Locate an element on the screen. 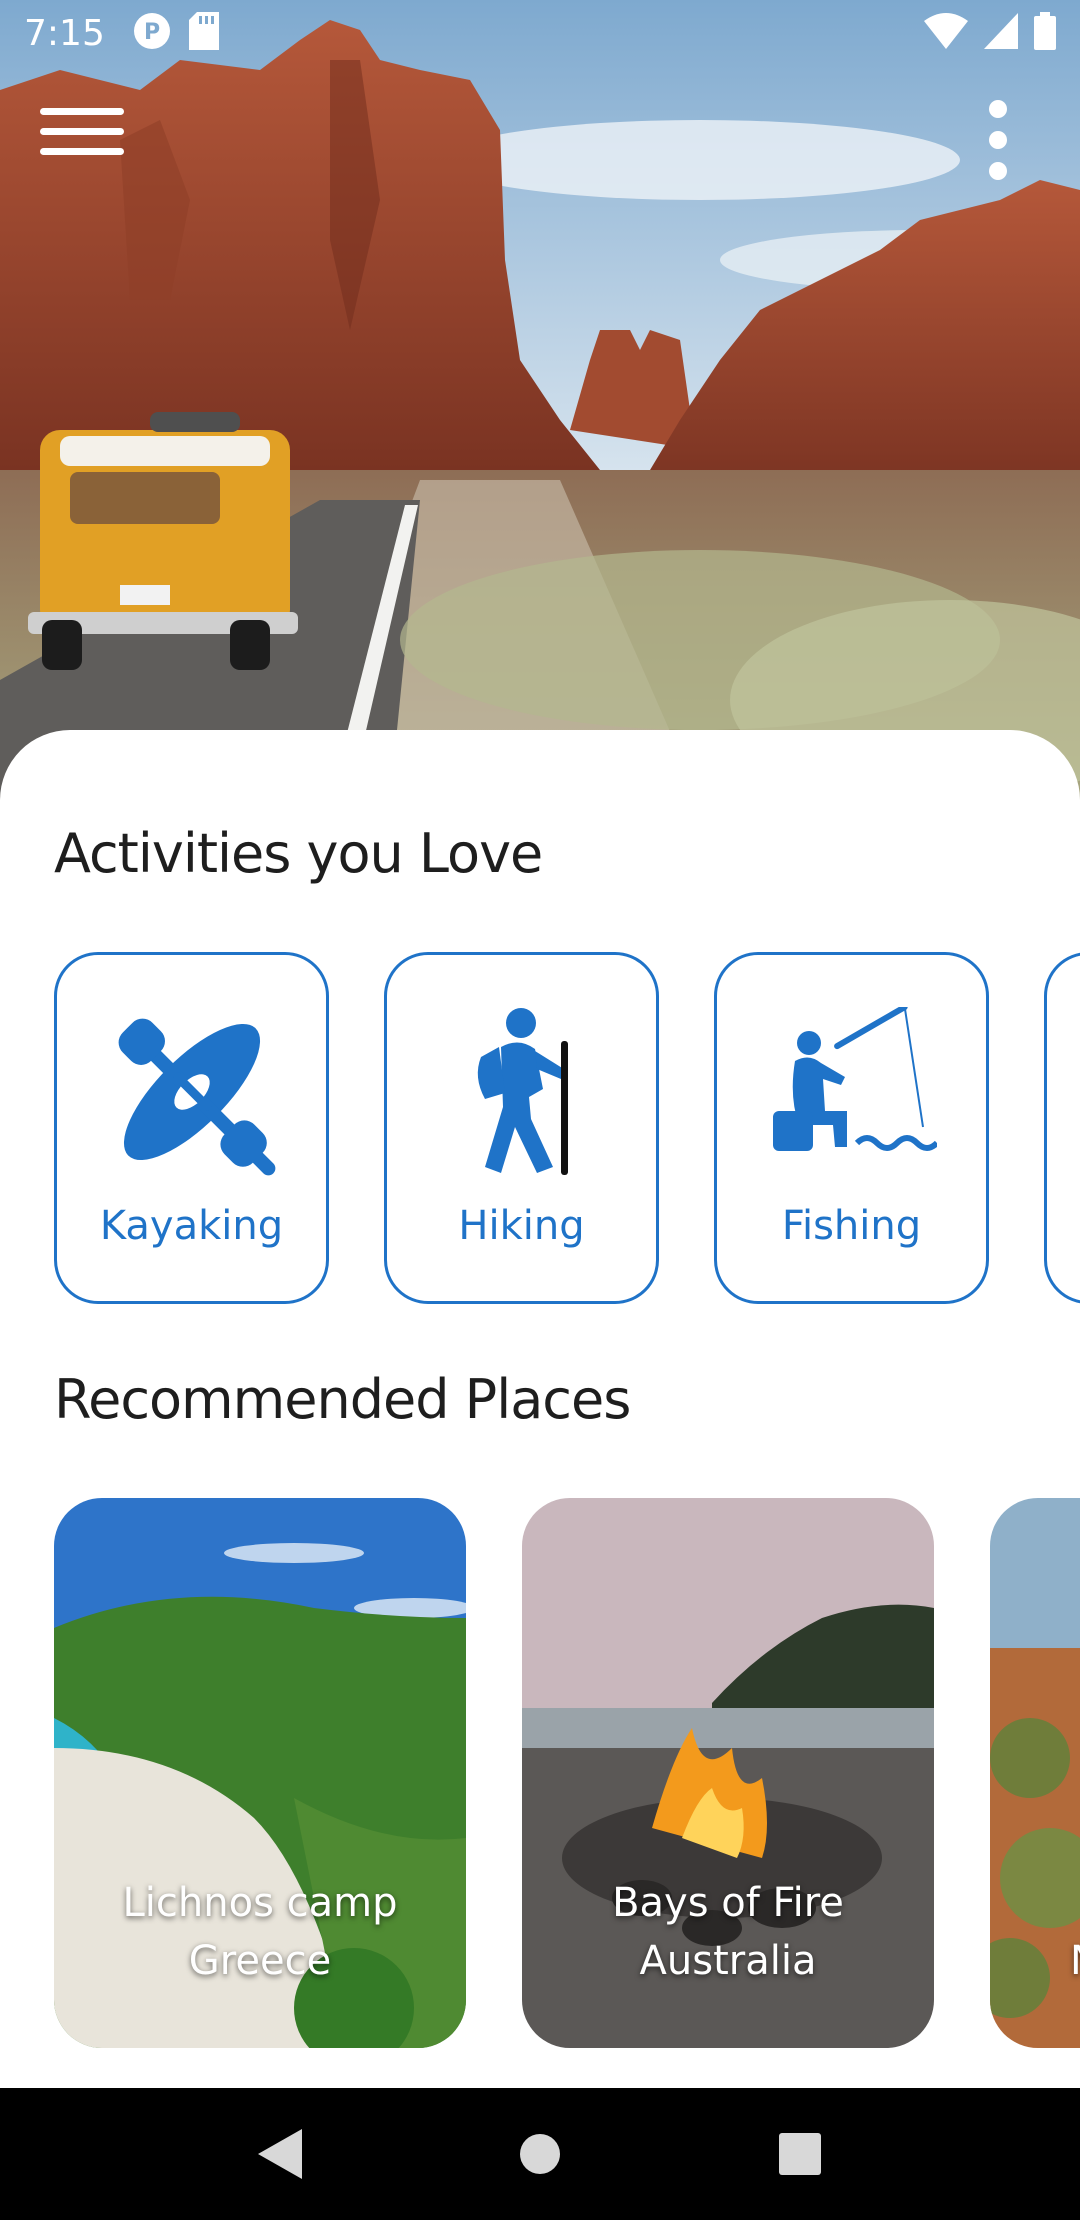  back-button is located at coordinates (280, 2154).